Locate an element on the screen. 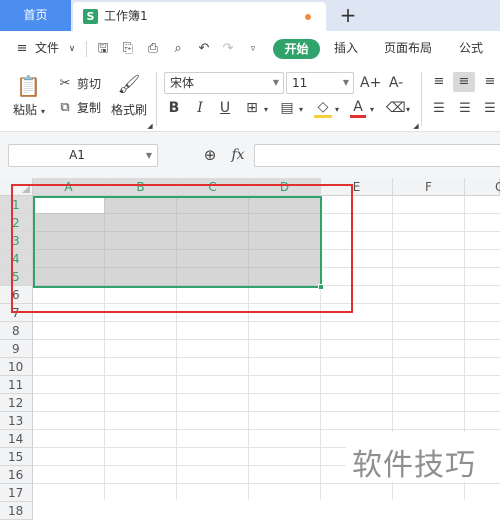  quick-access-dropdown-icon: ▿ is located at coordinates (253, 49).